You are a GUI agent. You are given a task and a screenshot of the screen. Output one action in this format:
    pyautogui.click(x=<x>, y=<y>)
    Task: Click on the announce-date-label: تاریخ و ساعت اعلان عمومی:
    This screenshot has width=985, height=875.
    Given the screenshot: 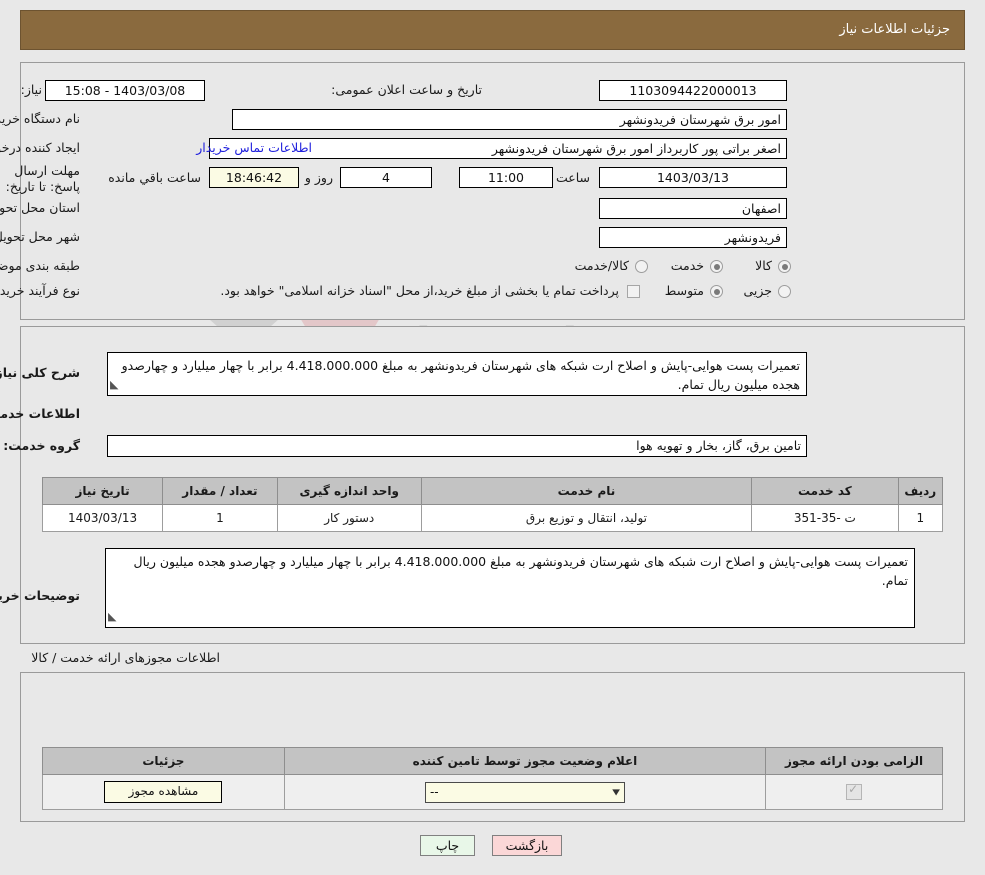 What is the action you would take?
    pyautogui.click(x=406, y=89)
    